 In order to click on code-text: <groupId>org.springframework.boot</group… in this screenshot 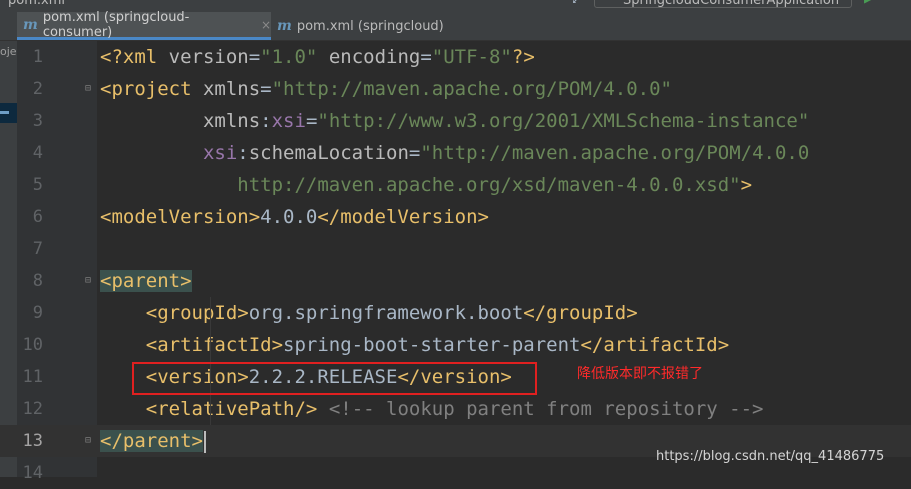, I will do `click(369, 313)`.